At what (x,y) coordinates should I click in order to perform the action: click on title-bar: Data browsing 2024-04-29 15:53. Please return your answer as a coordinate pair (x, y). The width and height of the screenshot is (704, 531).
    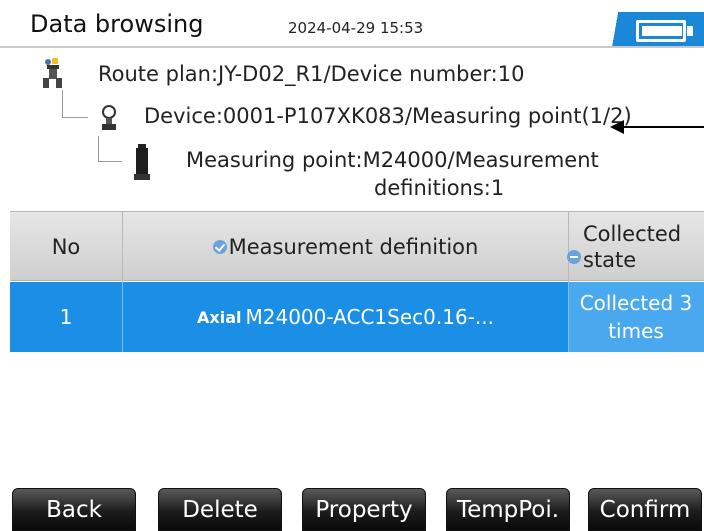
    Looking at the image, I should click on (352, 24).